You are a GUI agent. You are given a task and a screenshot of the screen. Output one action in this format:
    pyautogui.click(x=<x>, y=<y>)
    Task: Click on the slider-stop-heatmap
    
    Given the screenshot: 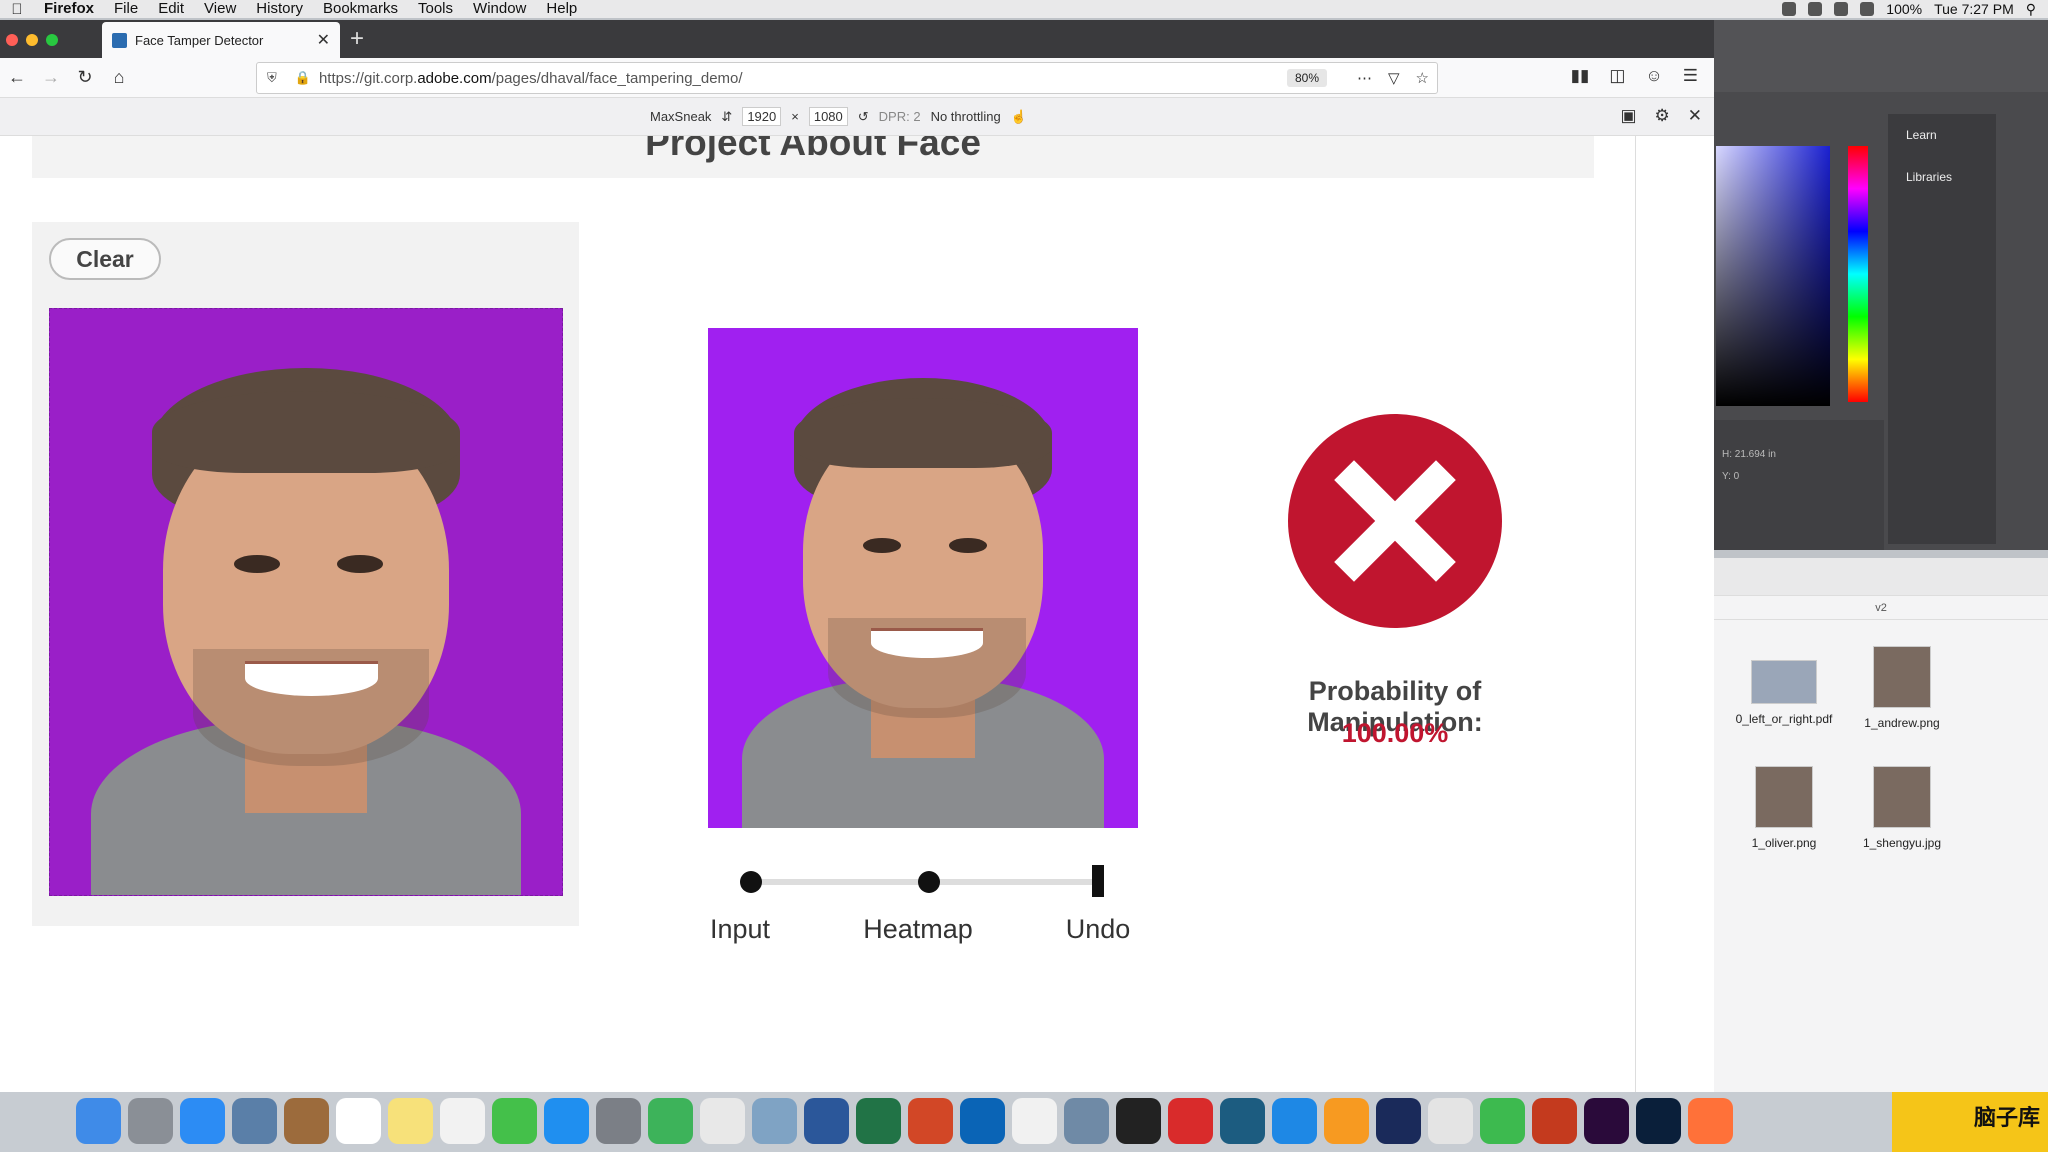 What is the action you would take?
    pyautogui.click(x=929, y=882)
    